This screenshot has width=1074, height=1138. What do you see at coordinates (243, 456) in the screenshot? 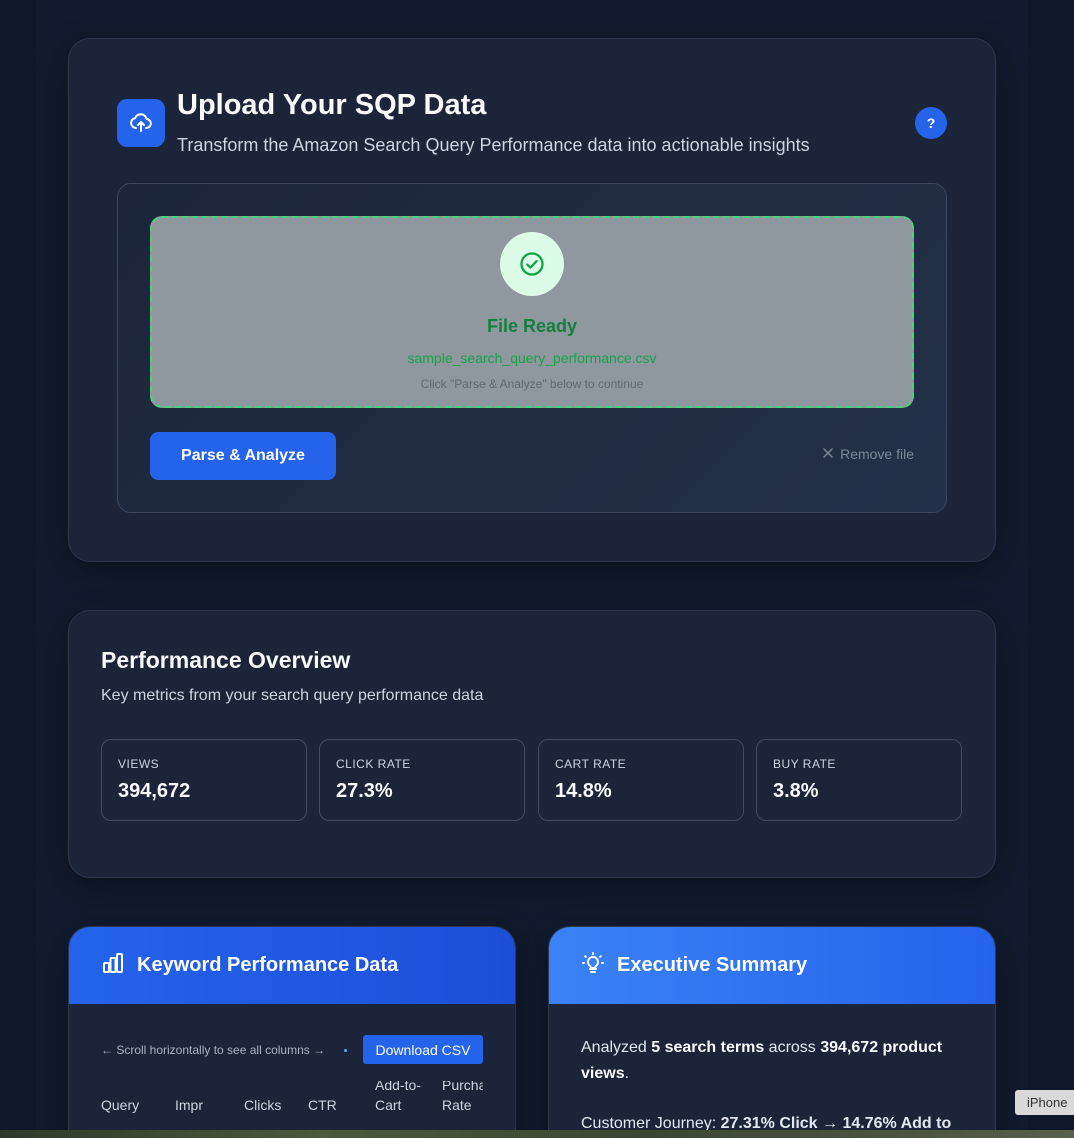
I see `parse-analyze-button: Parse & Analyze` at bounding box center [243, 456].